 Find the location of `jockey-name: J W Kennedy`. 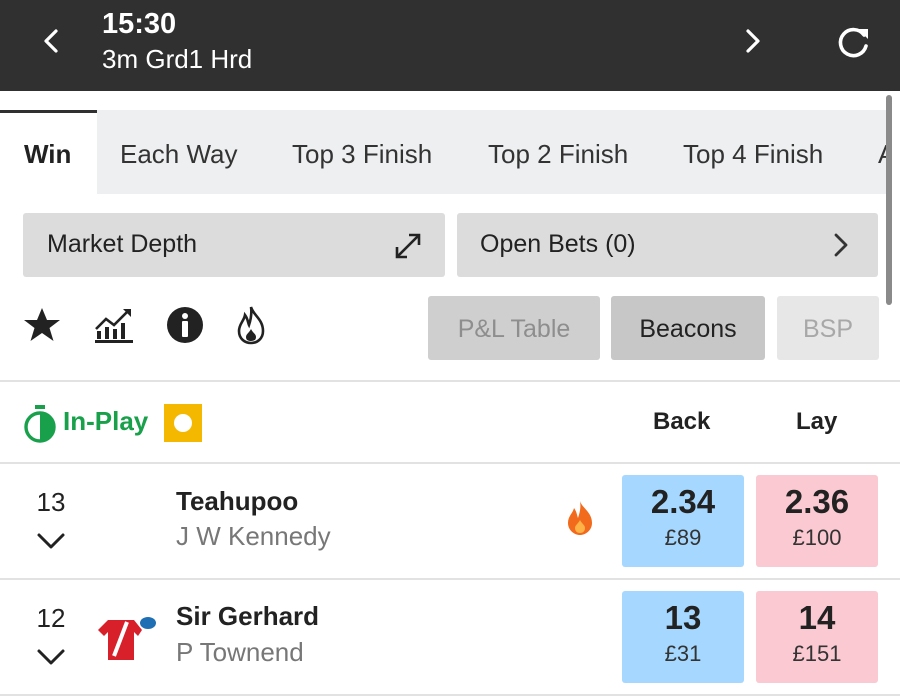

jockey-name: J W Kennedy is located at coordinates (253, 536).